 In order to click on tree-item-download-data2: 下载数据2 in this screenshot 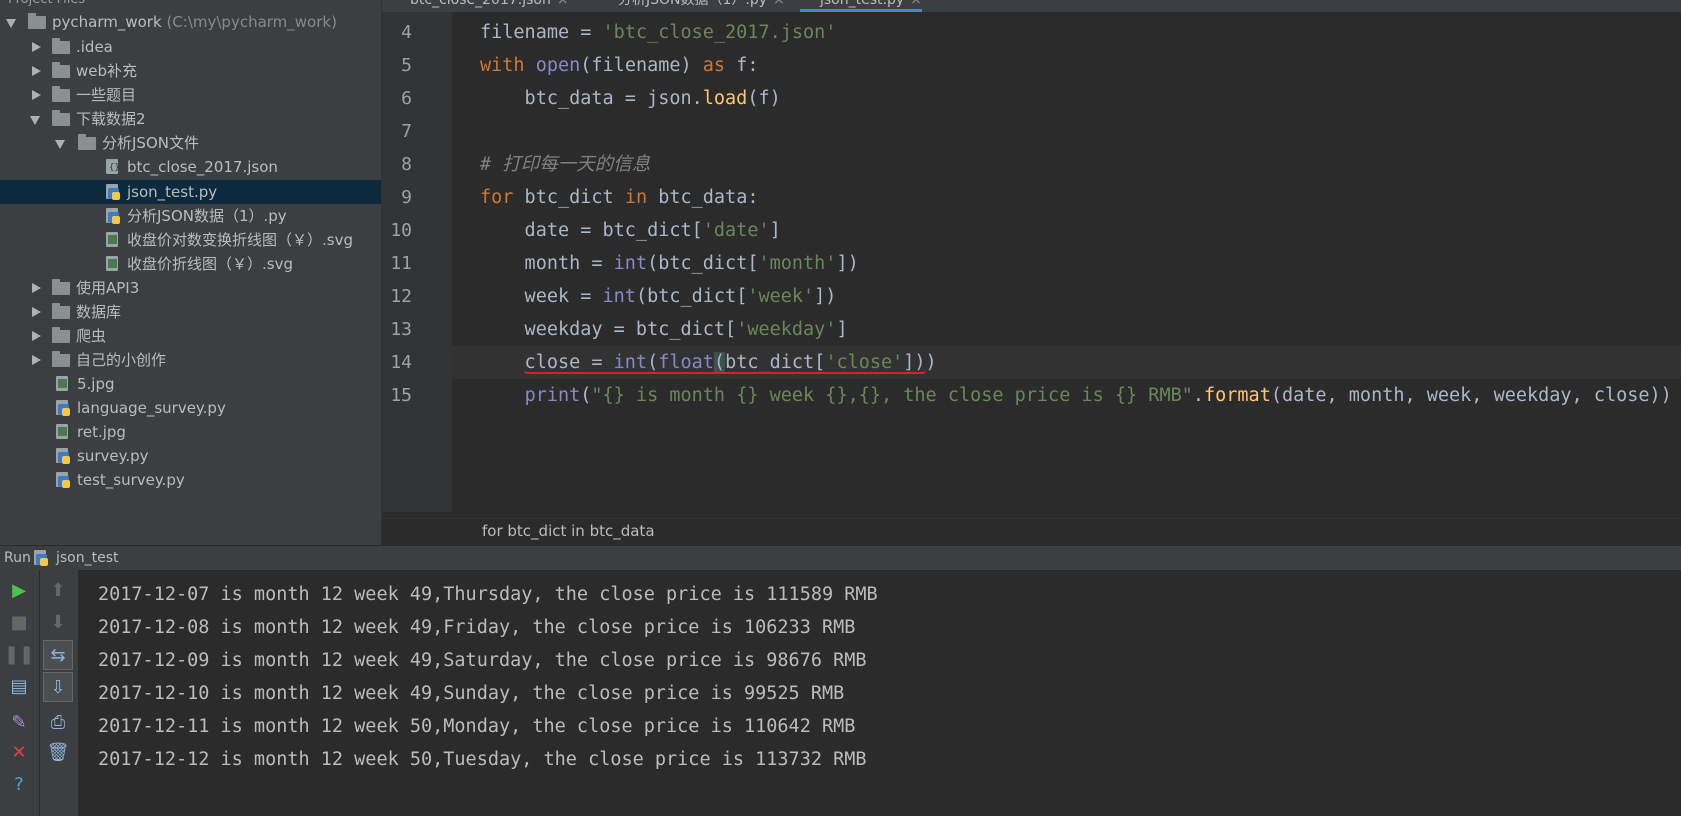, I will do `click(190, 119)`.